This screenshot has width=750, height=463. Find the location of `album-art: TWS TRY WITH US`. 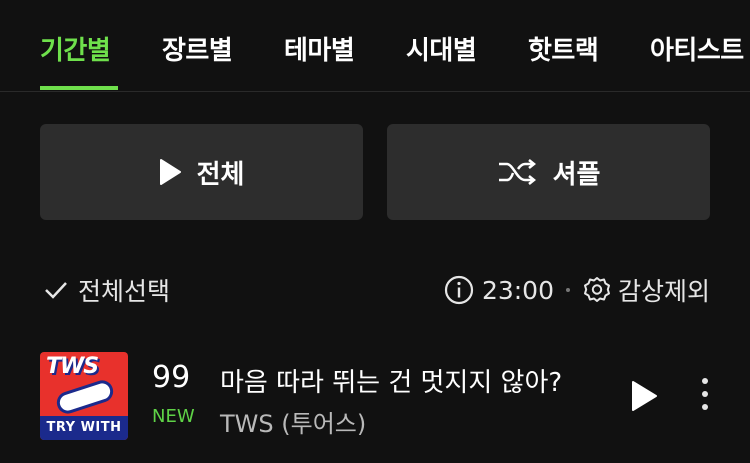

album-art: TWS TRY WITH US is located at coordinates (84, 396).